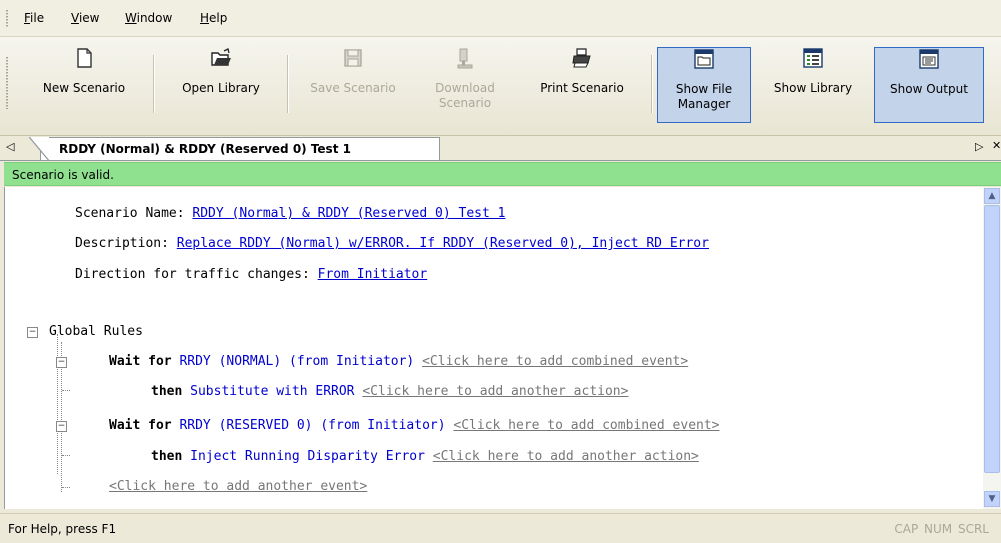 The width and height of the screenshot is (1001, 543). I want to click on menu-window-label: indow, so click(154, 18).